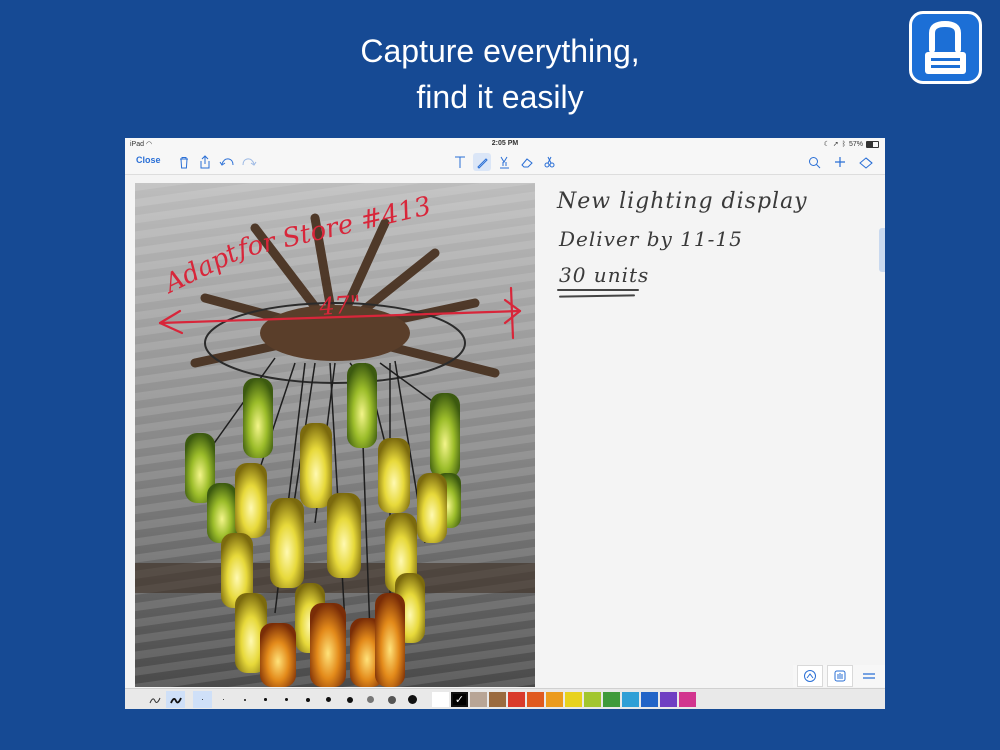  What do you see at coordinates (249, 162) in the screenshot?
I see `redo-icon` at bounding box center [249, 162].